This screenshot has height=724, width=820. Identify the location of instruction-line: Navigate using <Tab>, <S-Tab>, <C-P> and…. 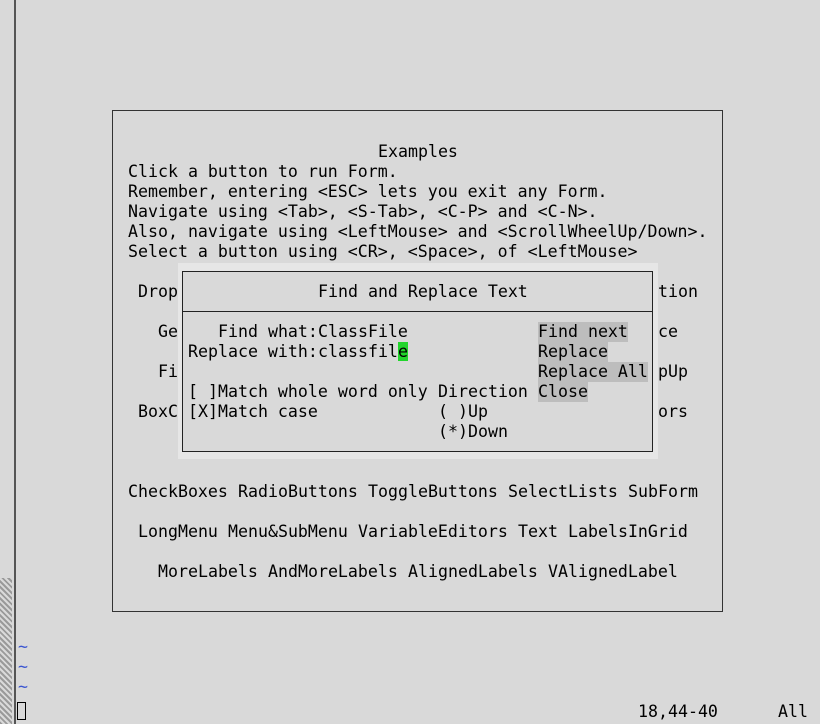
(363, 211).